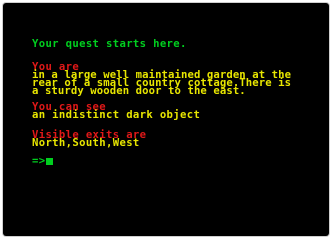 Image resolution: width=334 pixels, height=240 pixels. Describe the element at coordinates (86, 143) in the screenshot. I see `exits-list: North,South,West` at that location.